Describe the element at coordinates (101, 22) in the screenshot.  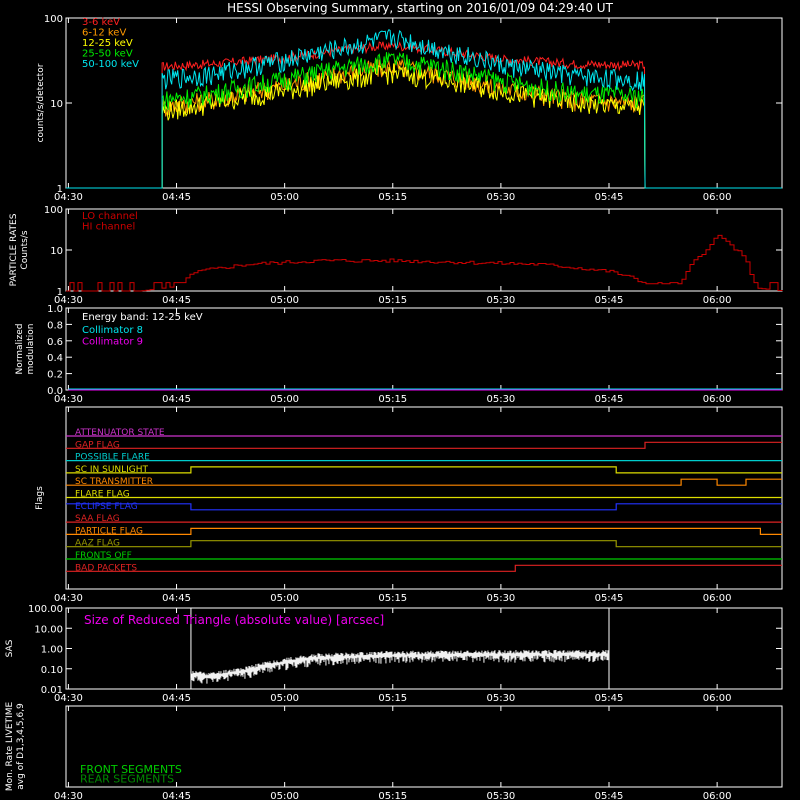
I see `legend-label: 3-6 keV` at that location.